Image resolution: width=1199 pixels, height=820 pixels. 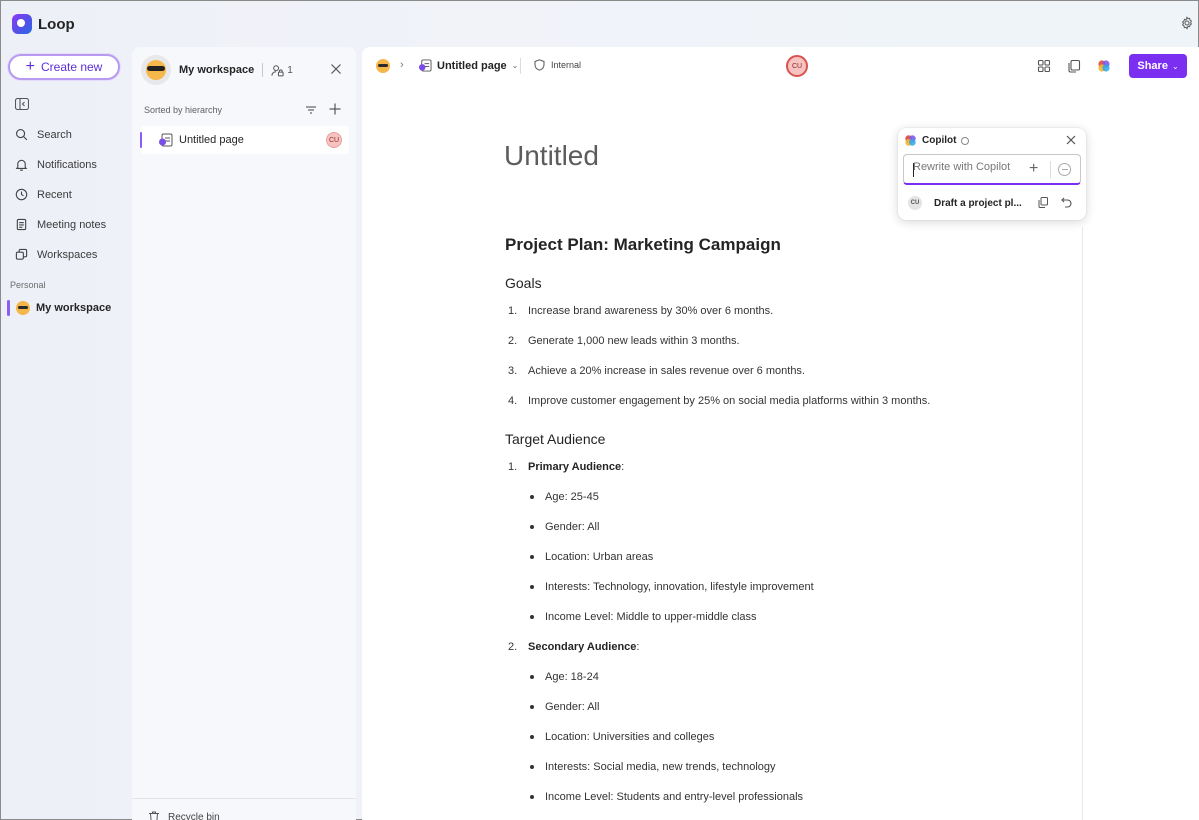 I want to click on list-item: 2. Secondary Audience:, so click(x=574, y=647).